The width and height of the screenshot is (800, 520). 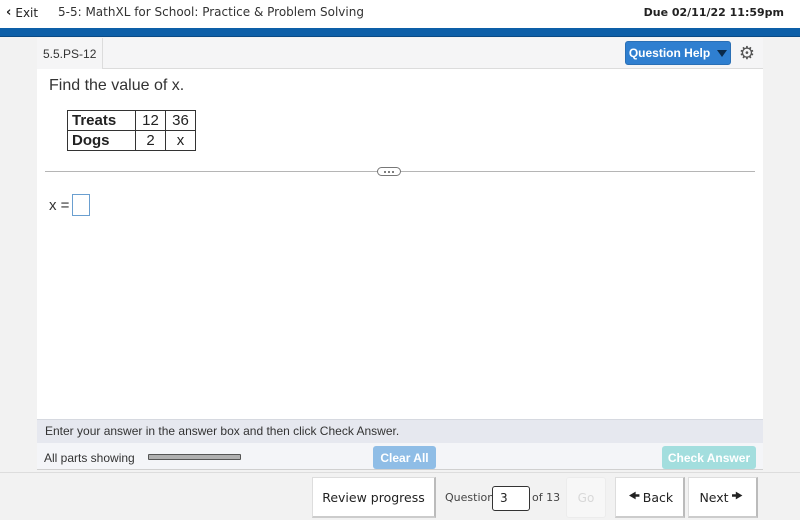 I want to click on clear-all-button: Clear All, so click(x=404, y=457).